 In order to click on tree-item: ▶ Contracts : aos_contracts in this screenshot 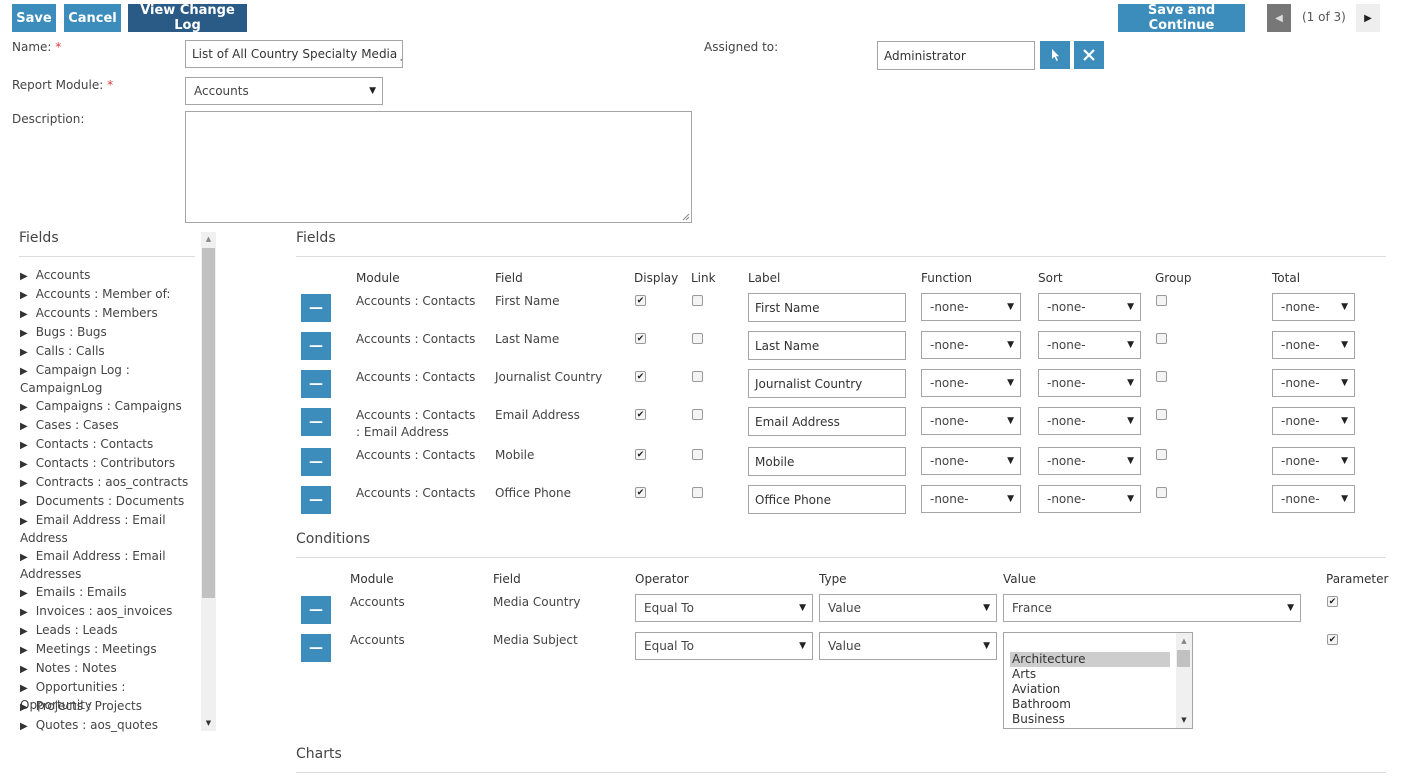, I will do `click(107, 483)`.